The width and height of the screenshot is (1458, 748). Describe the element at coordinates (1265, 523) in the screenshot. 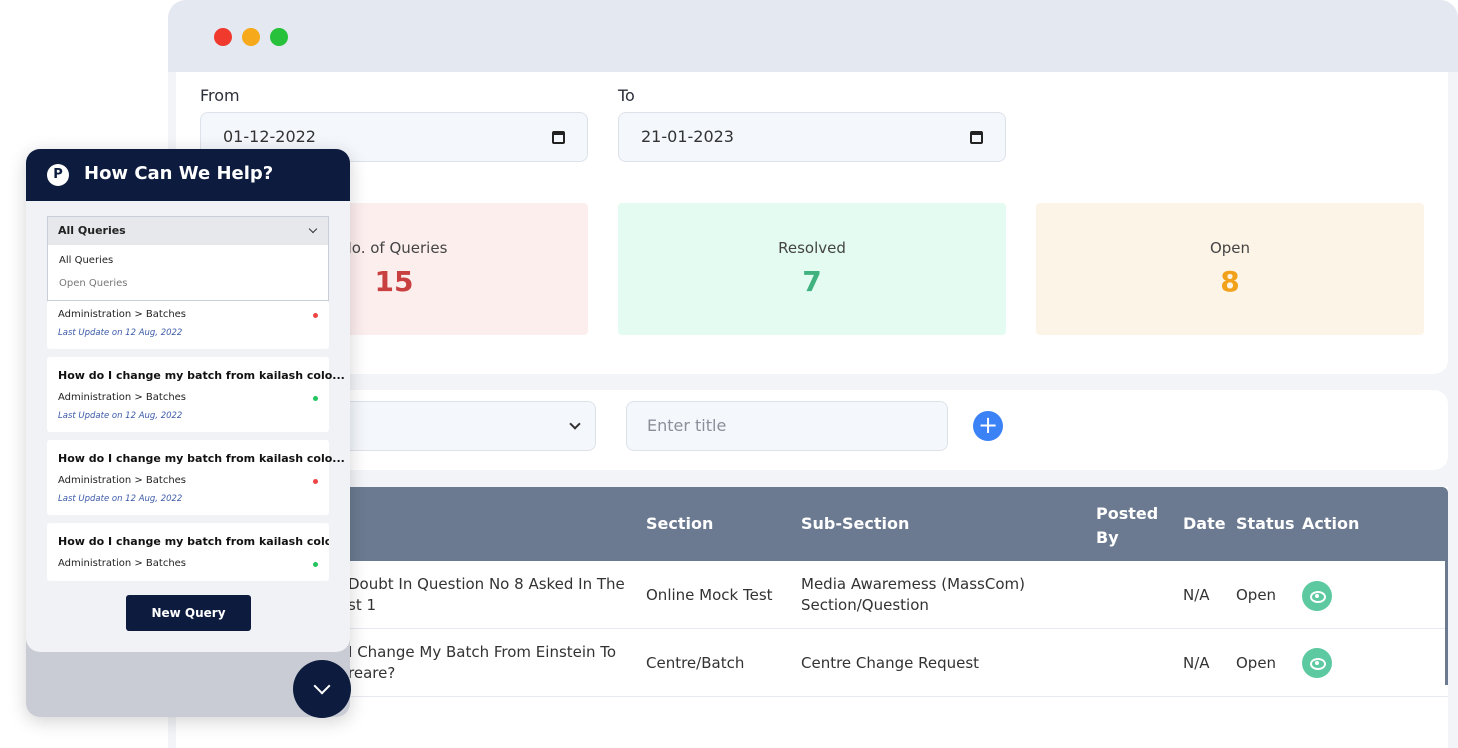

I see `header-status: Status` at that location.